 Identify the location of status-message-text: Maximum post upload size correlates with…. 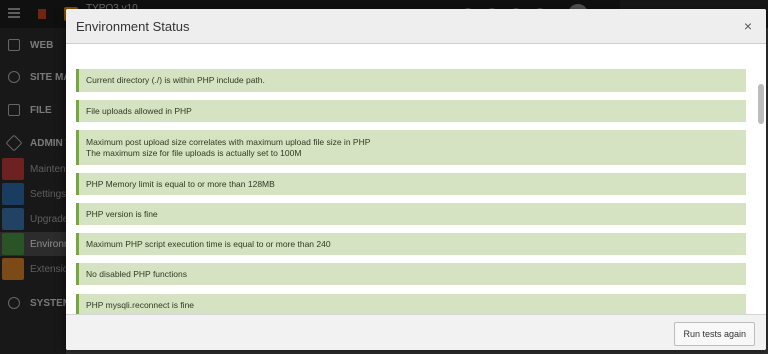
(228, 141).